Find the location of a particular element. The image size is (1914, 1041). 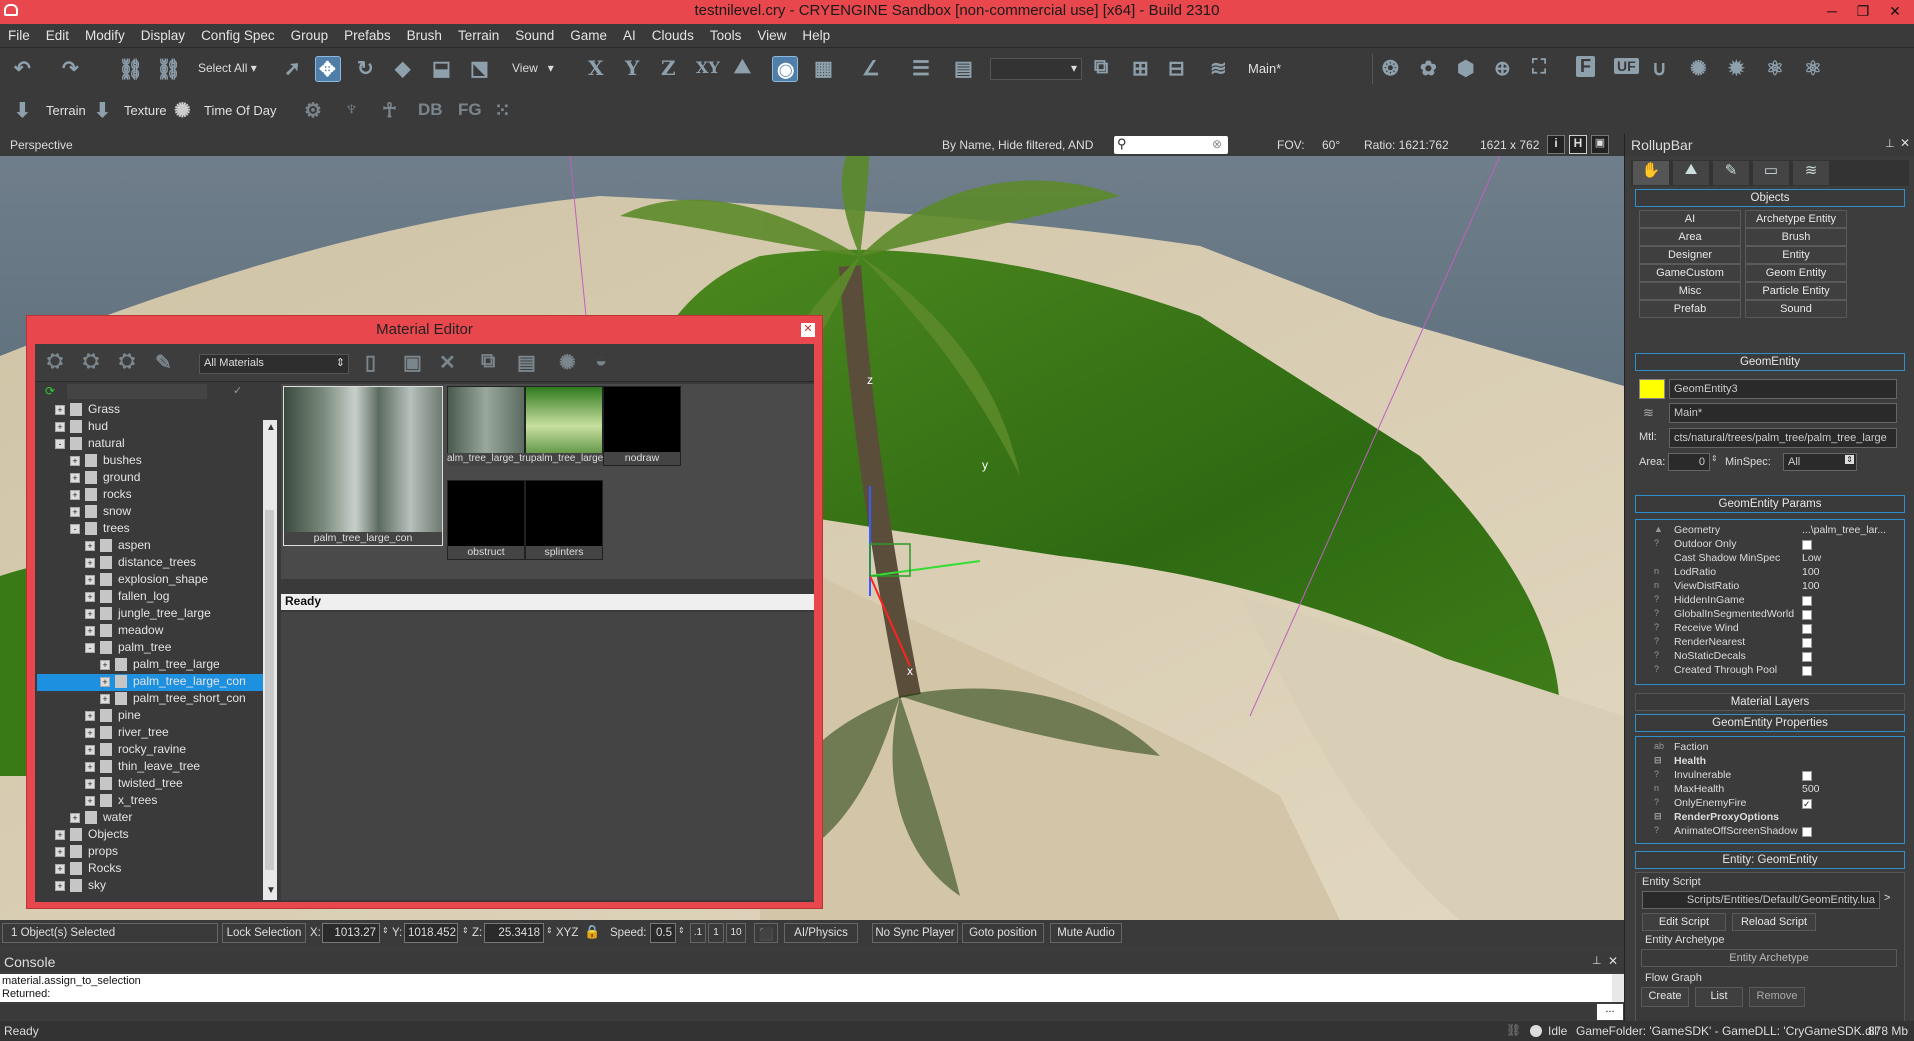

layers-icon: ≋ is located at coordinates (1218, 68).